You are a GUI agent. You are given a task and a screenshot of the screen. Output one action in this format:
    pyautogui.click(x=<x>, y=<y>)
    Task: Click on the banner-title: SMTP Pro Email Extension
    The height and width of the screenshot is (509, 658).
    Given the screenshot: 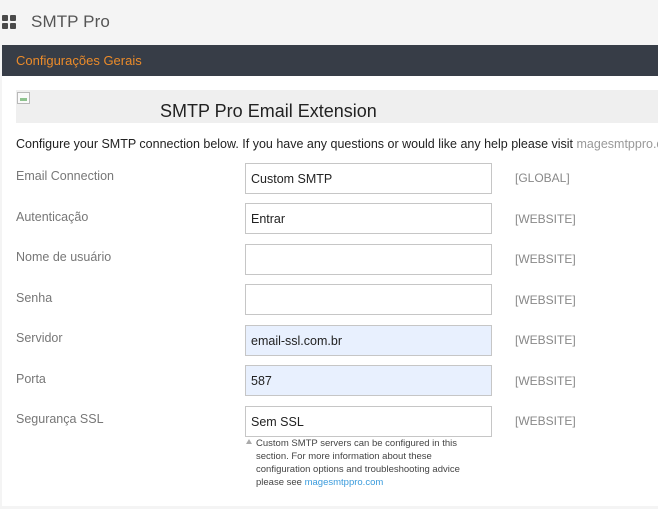 What is the action you would take?
    pyautogui.click(x=268, y=111)
    